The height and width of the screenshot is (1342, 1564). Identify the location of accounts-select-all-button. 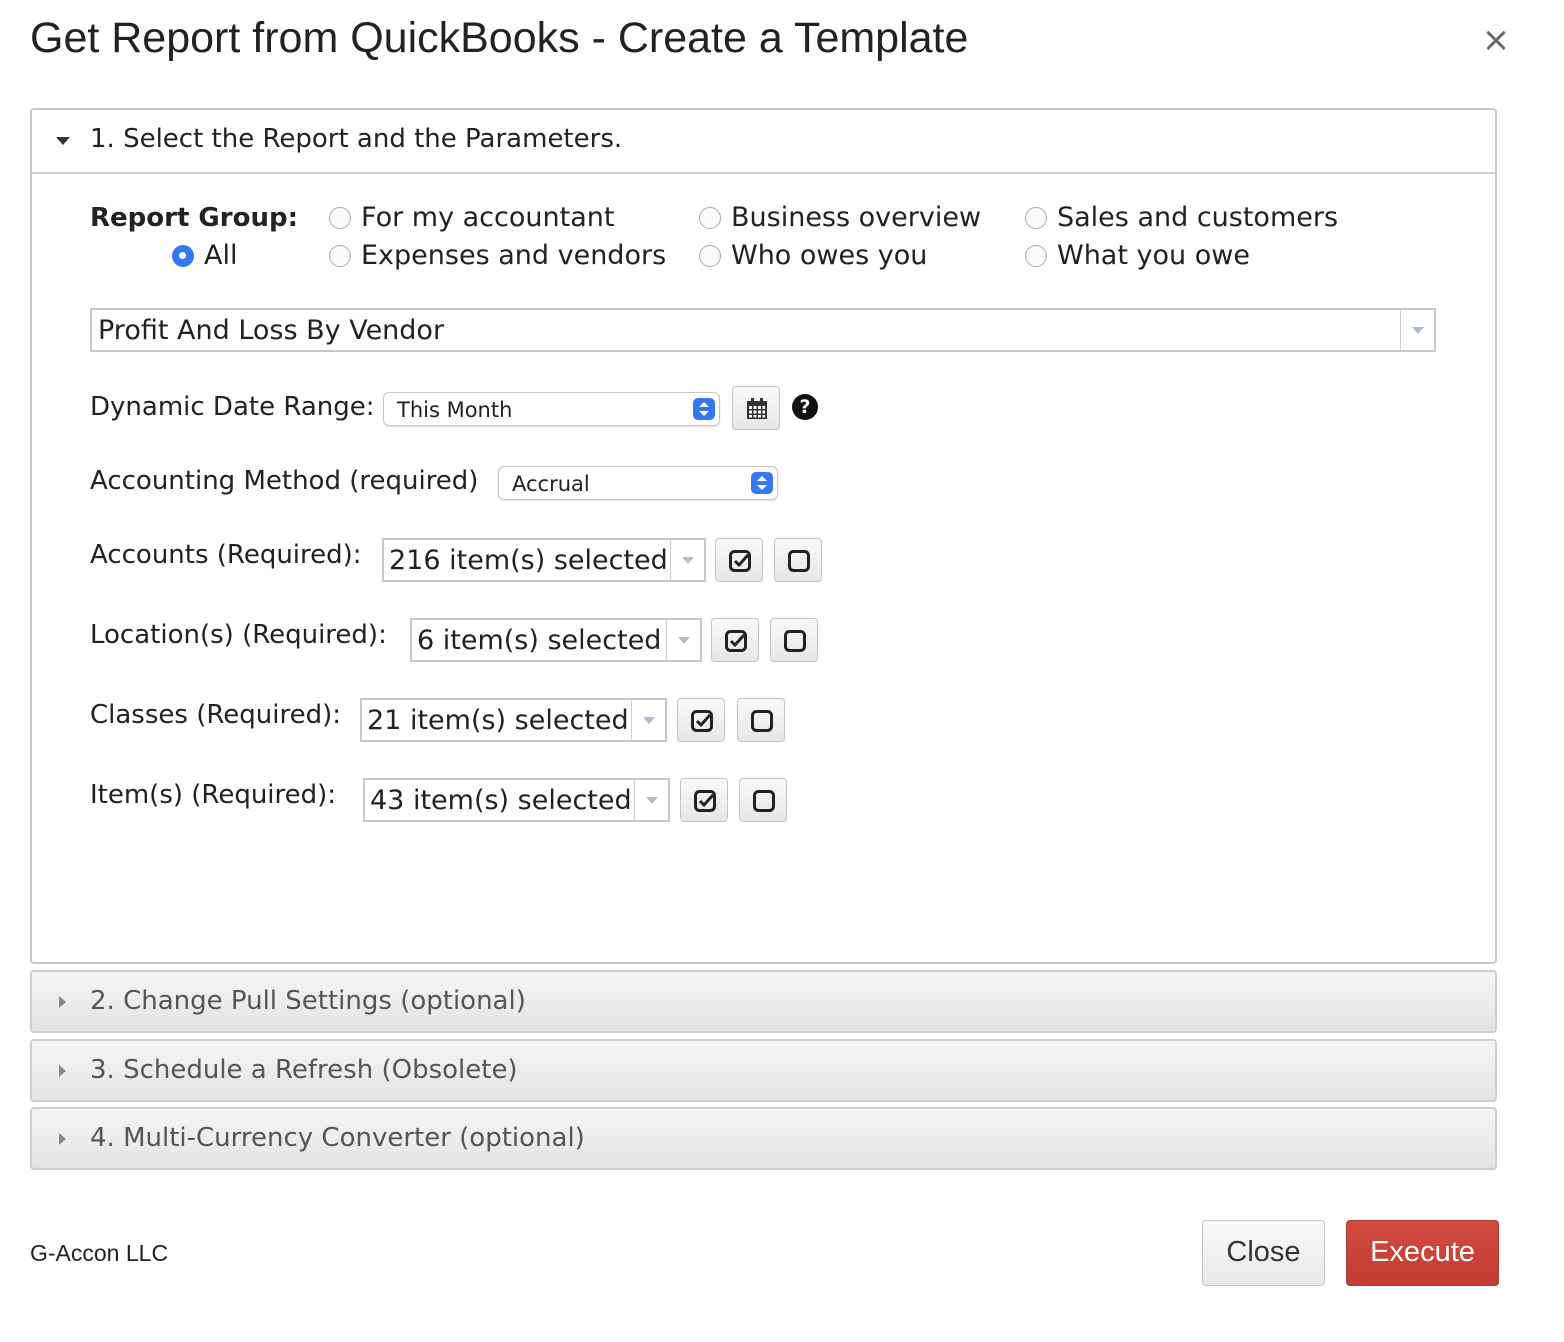
(739, 560).